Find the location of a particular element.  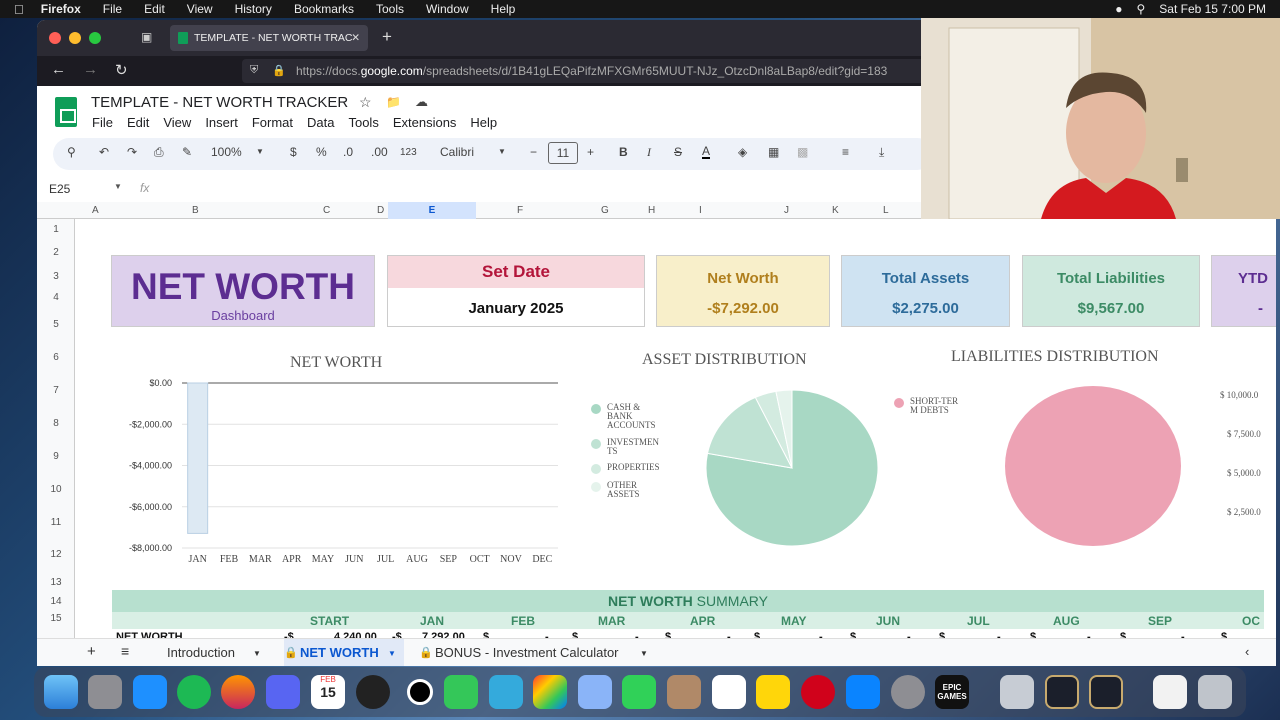

strikethrough-icon: S is located at coordinates (678, 152).